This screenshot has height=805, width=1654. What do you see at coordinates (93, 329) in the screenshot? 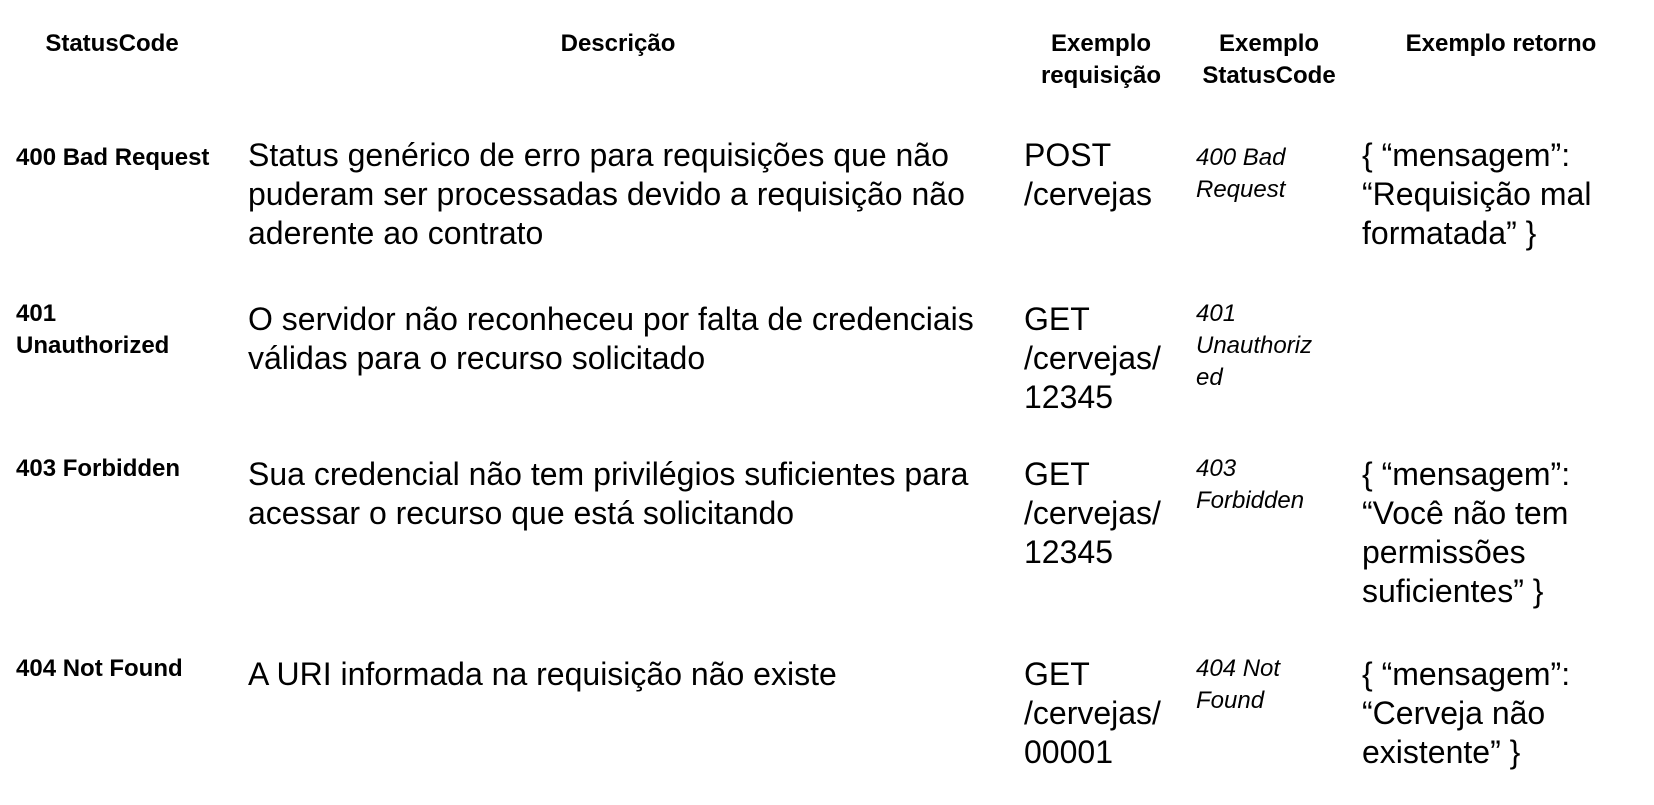
I see `status-code-cell: 401 Unauthorized` at bounding box center [93, 329].